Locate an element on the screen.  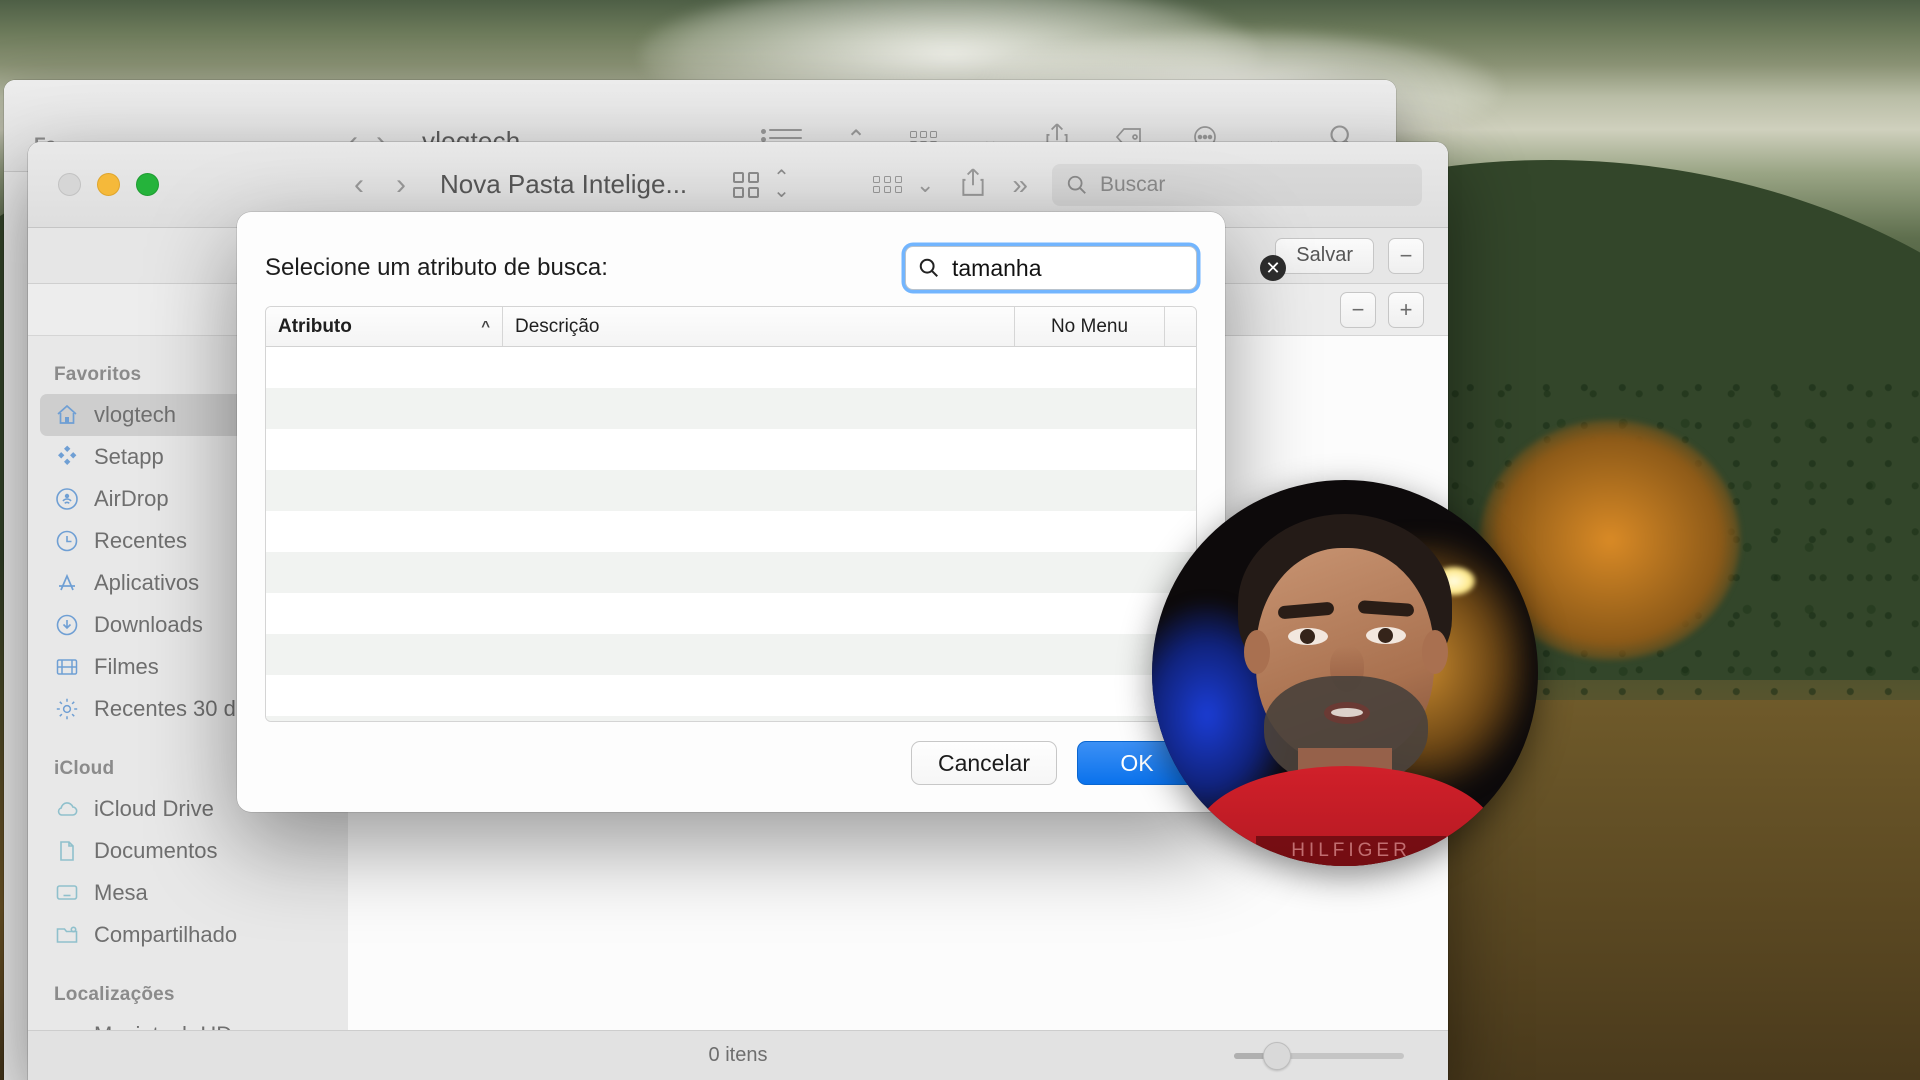
film-icon is located at coordinates (67, 667).